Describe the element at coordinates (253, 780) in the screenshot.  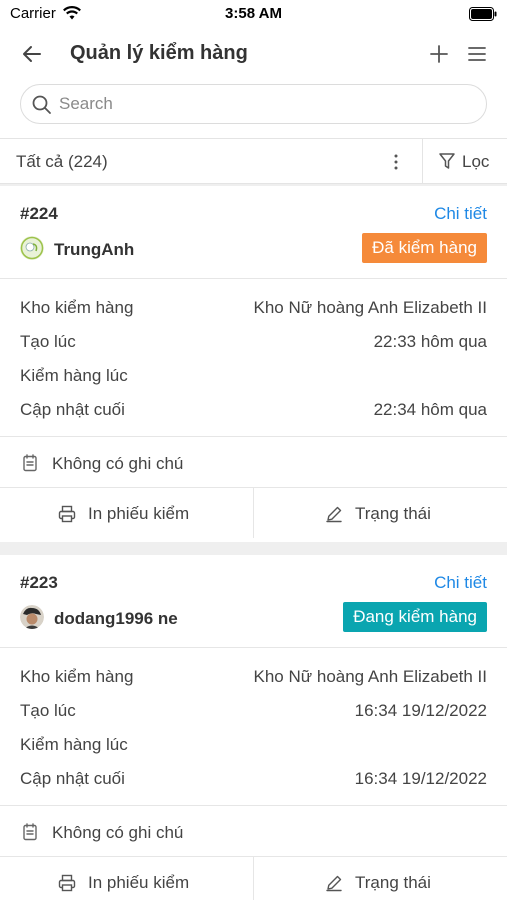
I see `info-row-updated: Cập nhật cuối 16:34 19/12/2022` at that location.